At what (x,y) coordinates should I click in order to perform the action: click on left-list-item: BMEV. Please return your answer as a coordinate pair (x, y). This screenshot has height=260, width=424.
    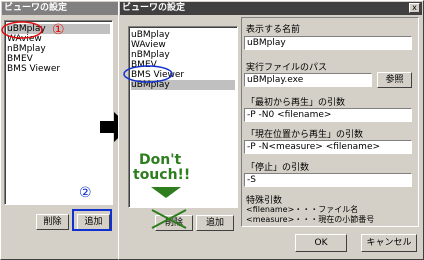
    Looking at the image, I should click on (20, 59).